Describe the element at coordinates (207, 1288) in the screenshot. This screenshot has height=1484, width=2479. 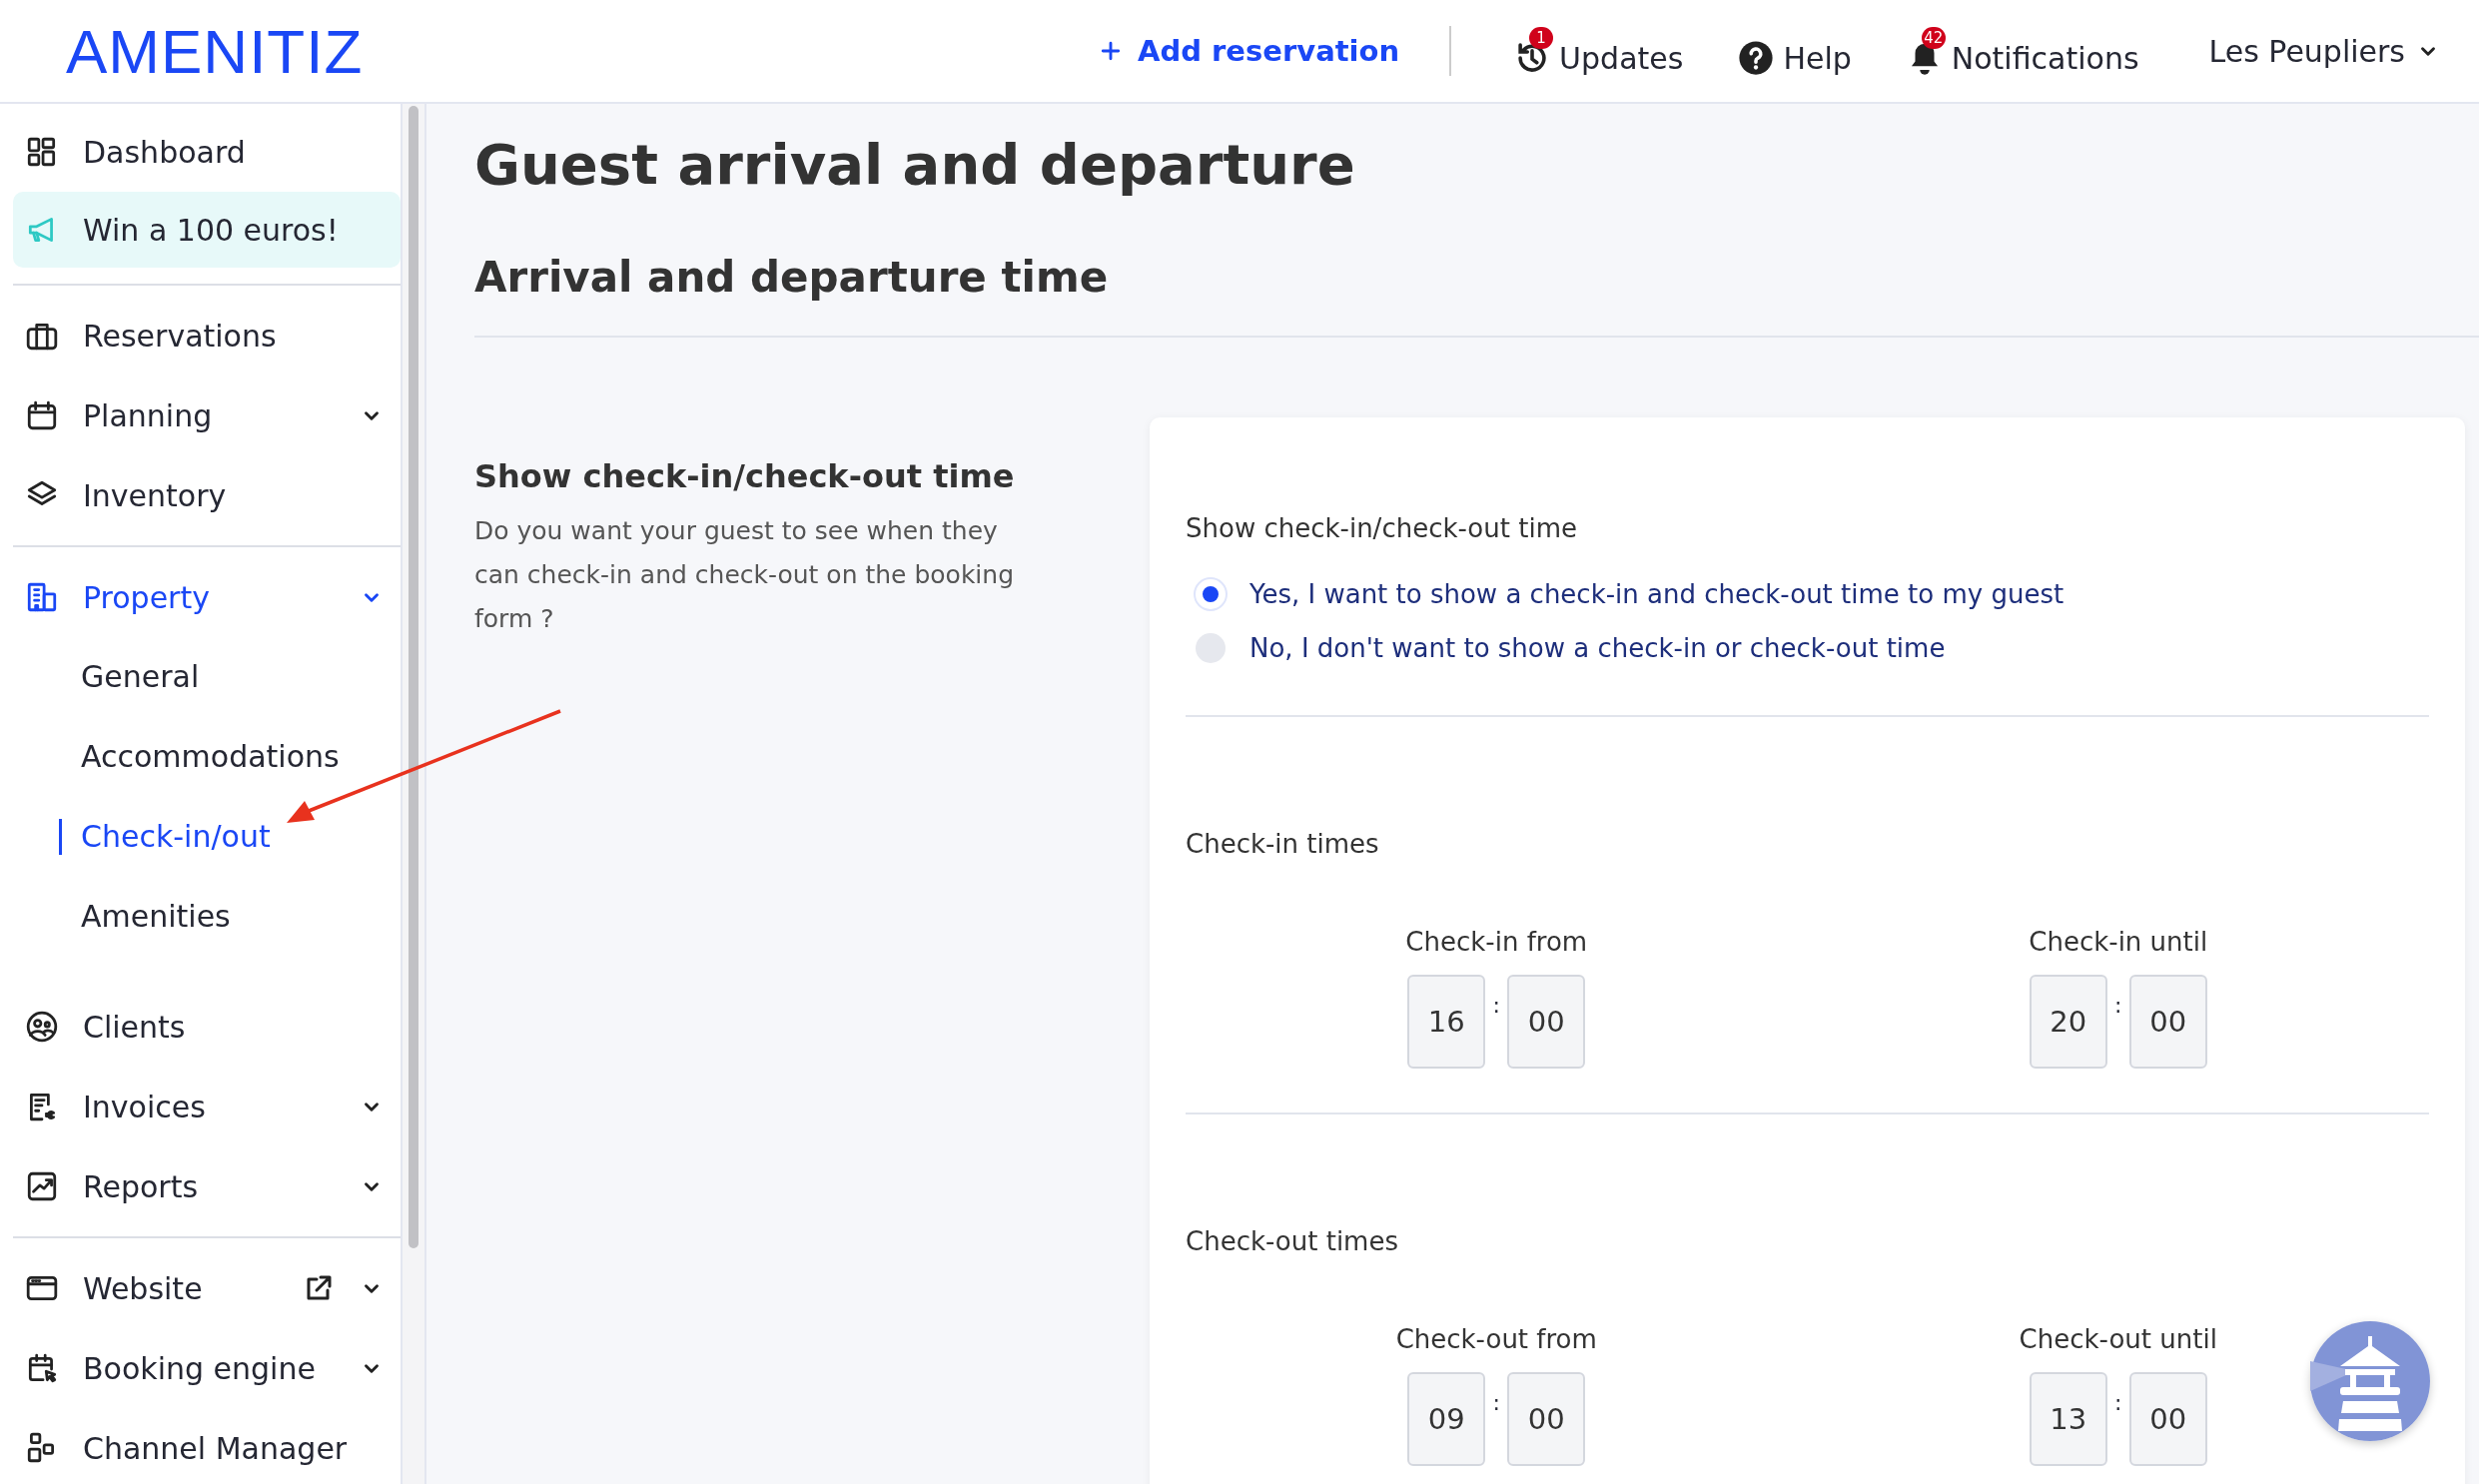
I see `sidebar-item: Website` at that location.